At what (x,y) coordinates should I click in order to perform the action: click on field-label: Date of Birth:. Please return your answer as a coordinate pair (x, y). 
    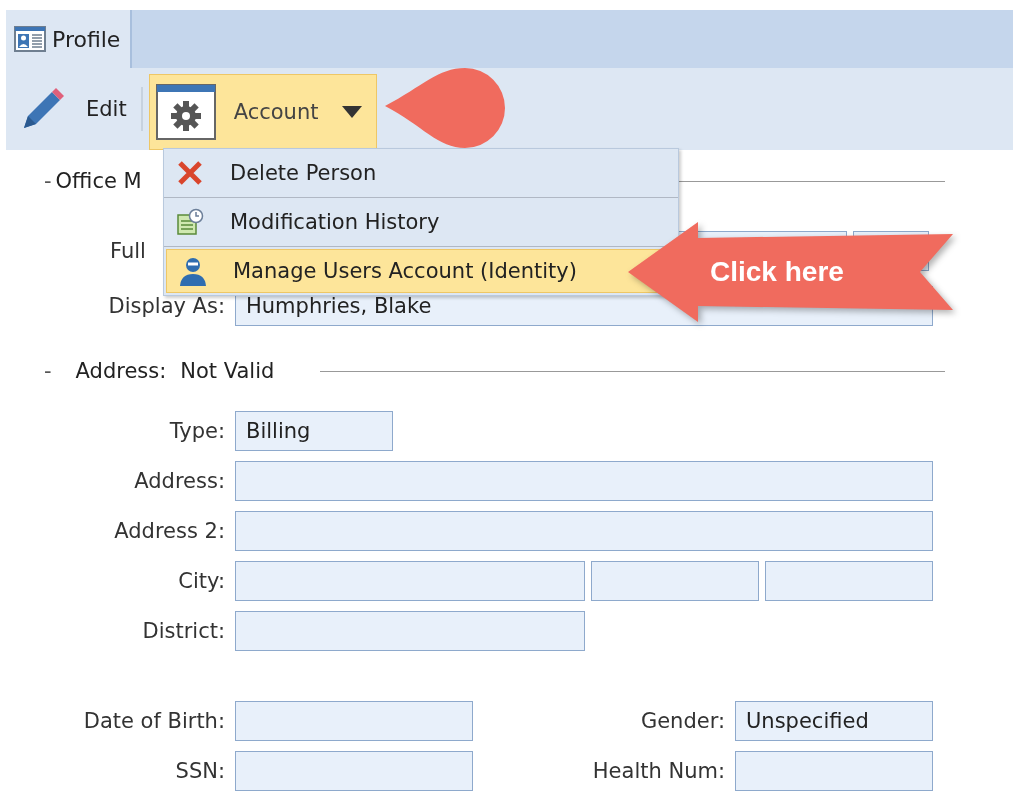
    Looking at the image, I should click on (153, 721).